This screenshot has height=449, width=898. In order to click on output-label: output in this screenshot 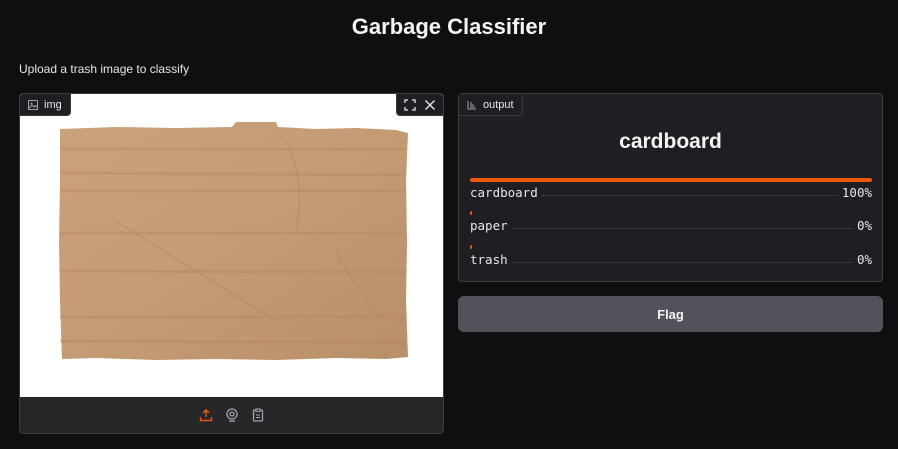, I will do `click(498, 104)`.